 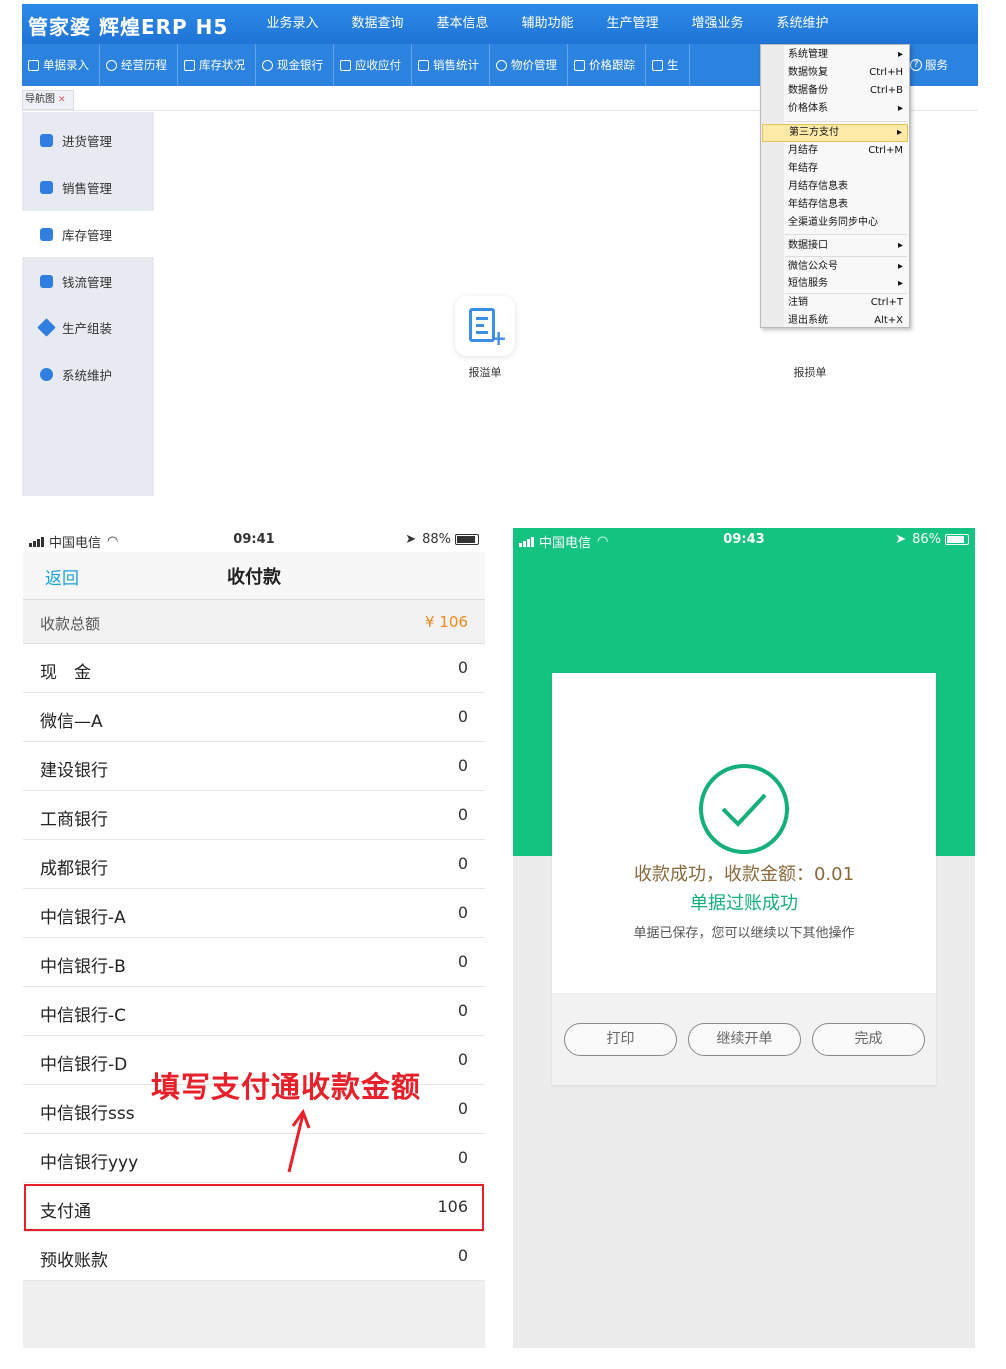 What do you see at coordinates (292, 24) in the screenshot?
I see `menu-business-entry: 业务录入` at bounding box center [292, 24].